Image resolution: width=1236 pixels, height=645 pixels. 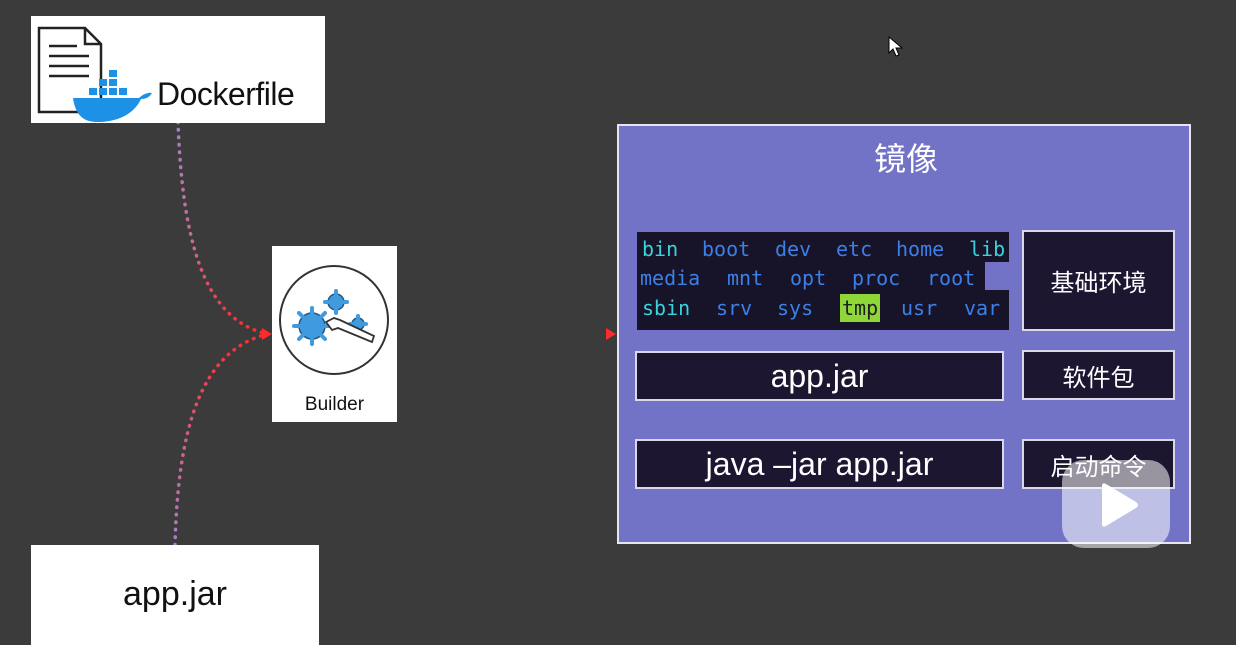 What do you see at coordinates (267, 334) in the screenshot?
I see `arrowhead-into-builder` at bounding box center [267, 334].